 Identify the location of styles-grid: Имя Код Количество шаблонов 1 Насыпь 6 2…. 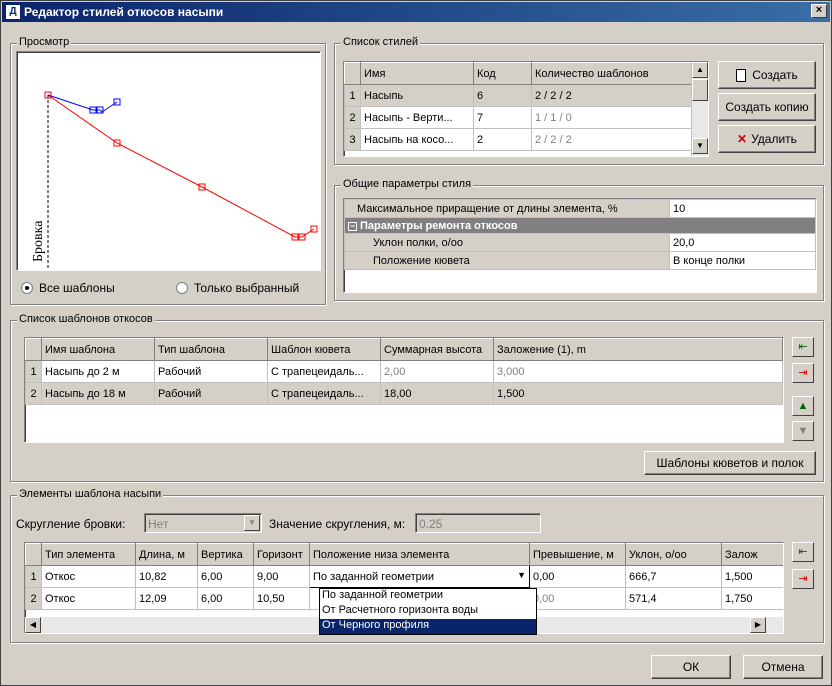
(526, 109).